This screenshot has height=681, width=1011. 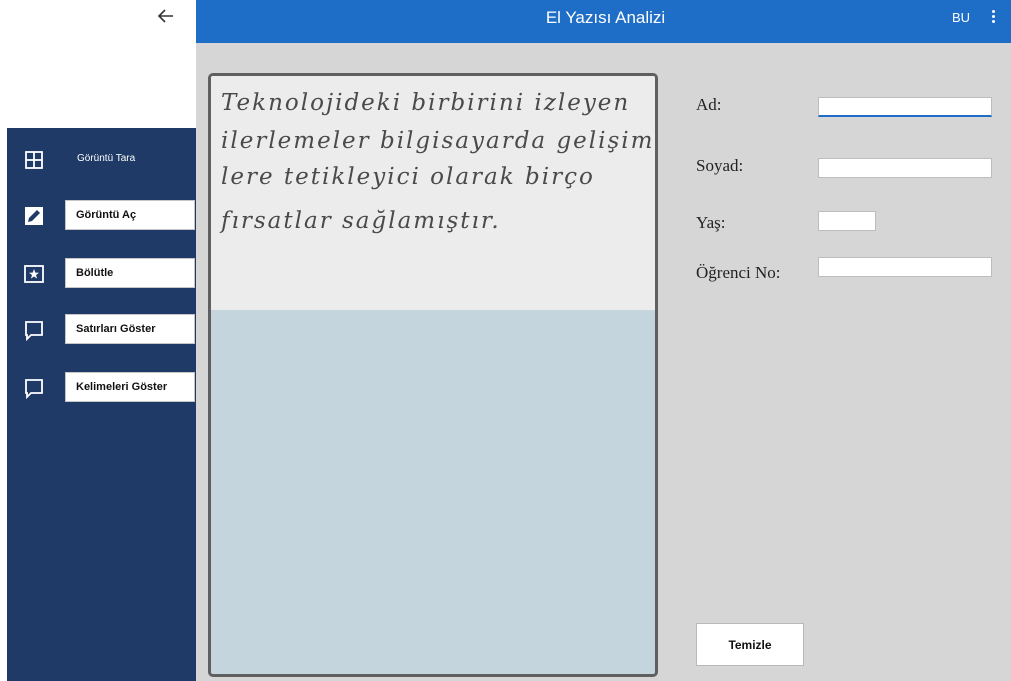 I want to click on student-number-field, so click(x=905, y=267).